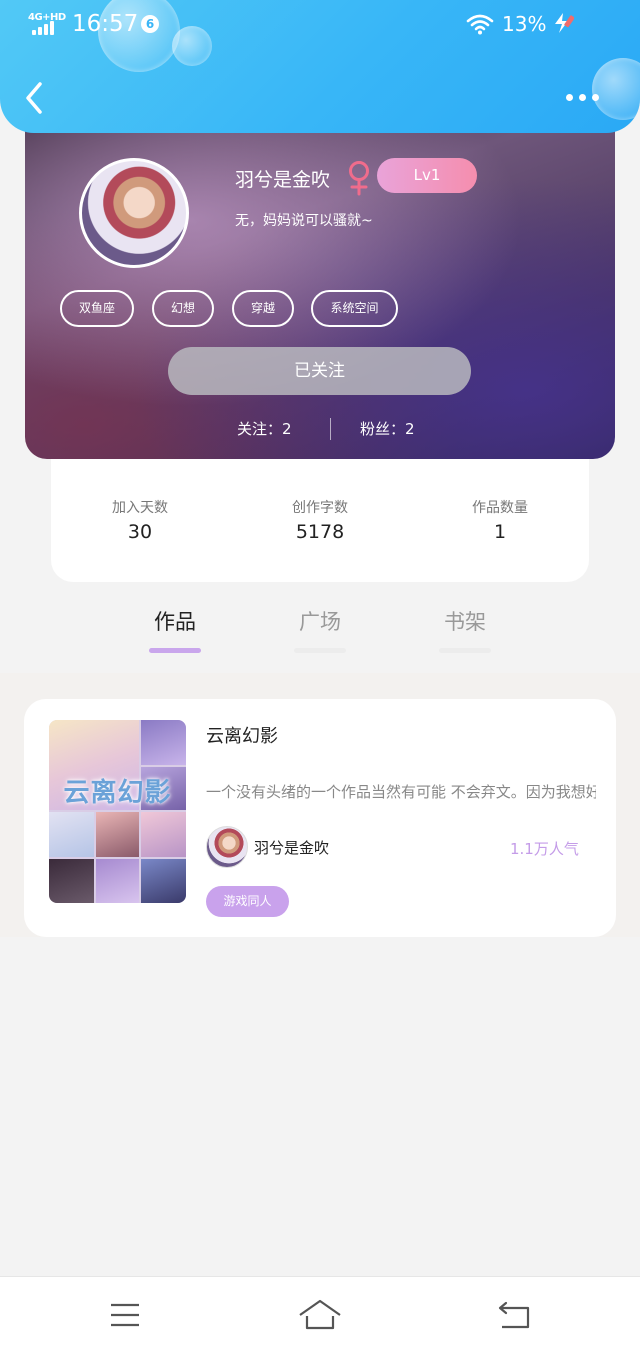 Image resolution: width=640 pixels, height=1351 pixels. What do you see at coordinates (150, 24) in the screenshot?
I see `notification-count-badge: 6` at bounding box center [150, 24].